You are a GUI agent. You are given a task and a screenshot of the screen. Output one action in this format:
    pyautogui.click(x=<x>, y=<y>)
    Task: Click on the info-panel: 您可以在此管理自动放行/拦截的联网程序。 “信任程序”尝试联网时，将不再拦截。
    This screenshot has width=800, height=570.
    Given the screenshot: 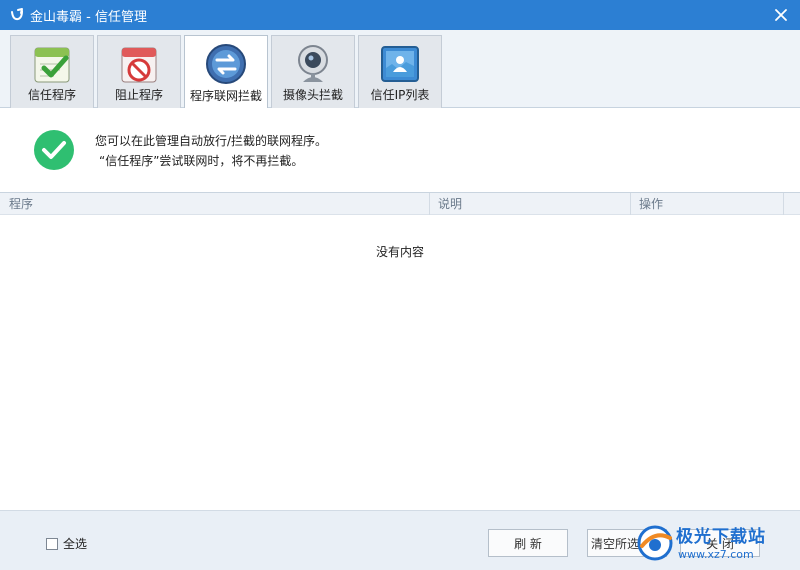 What is the action you would take?
    pyautogui.click(x=400, y=150)
    